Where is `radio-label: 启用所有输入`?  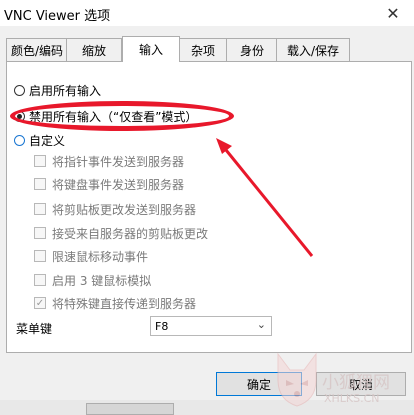 radio-label: 启用所有输入 is located at coordinates (65, 90).